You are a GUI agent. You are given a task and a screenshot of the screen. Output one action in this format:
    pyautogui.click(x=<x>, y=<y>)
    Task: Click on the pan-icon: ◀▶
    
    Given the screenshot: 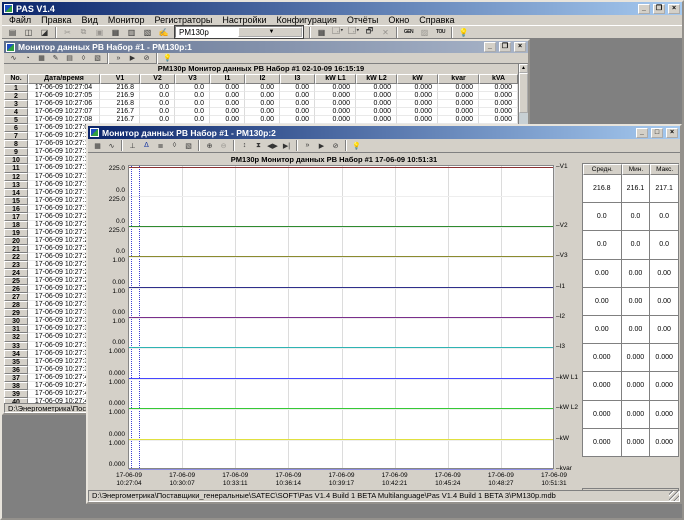 What is the action you would take?
    pyautogui.click(x=272, y=145)
    